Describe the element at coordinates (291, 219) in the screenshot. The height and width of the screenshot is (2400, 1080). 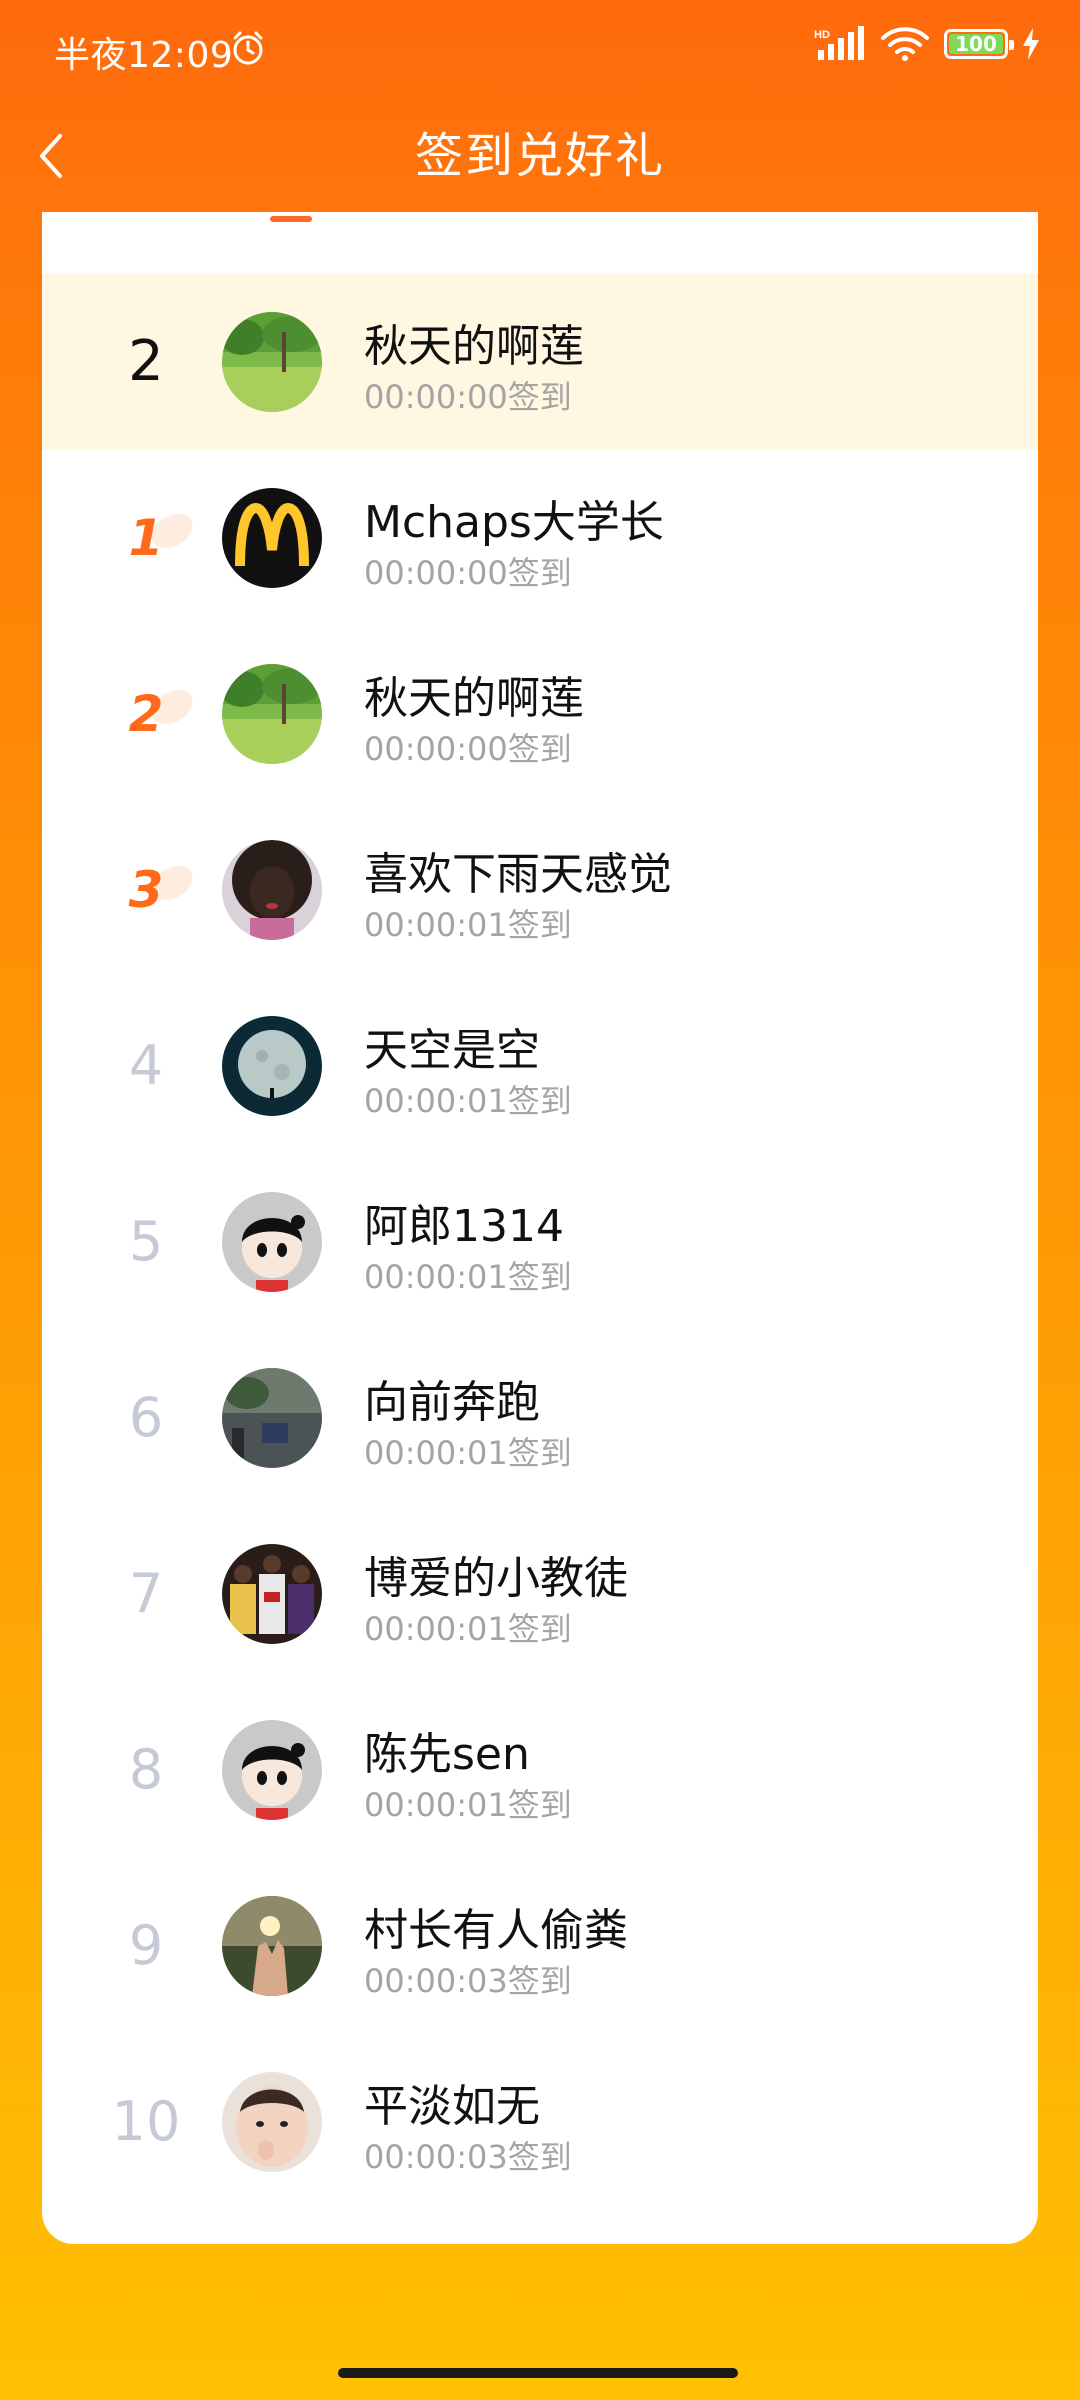
I see `tab-indicator` at that location.